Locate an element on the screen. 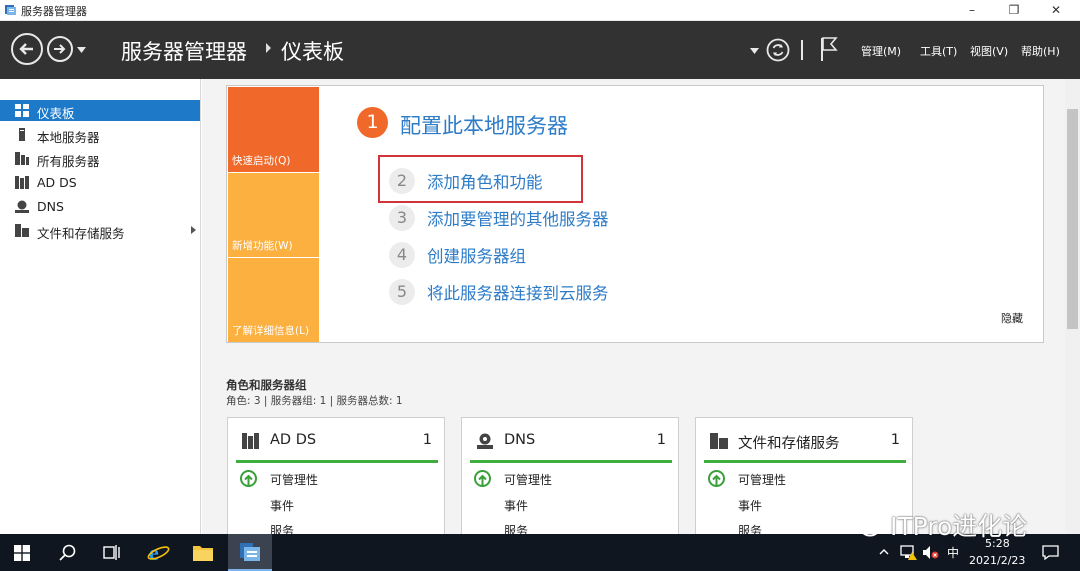 This screenshot has width=1080, height=571. add-roles-features-link: 2 添加角色和功能 is located at coordinates (466, 181).